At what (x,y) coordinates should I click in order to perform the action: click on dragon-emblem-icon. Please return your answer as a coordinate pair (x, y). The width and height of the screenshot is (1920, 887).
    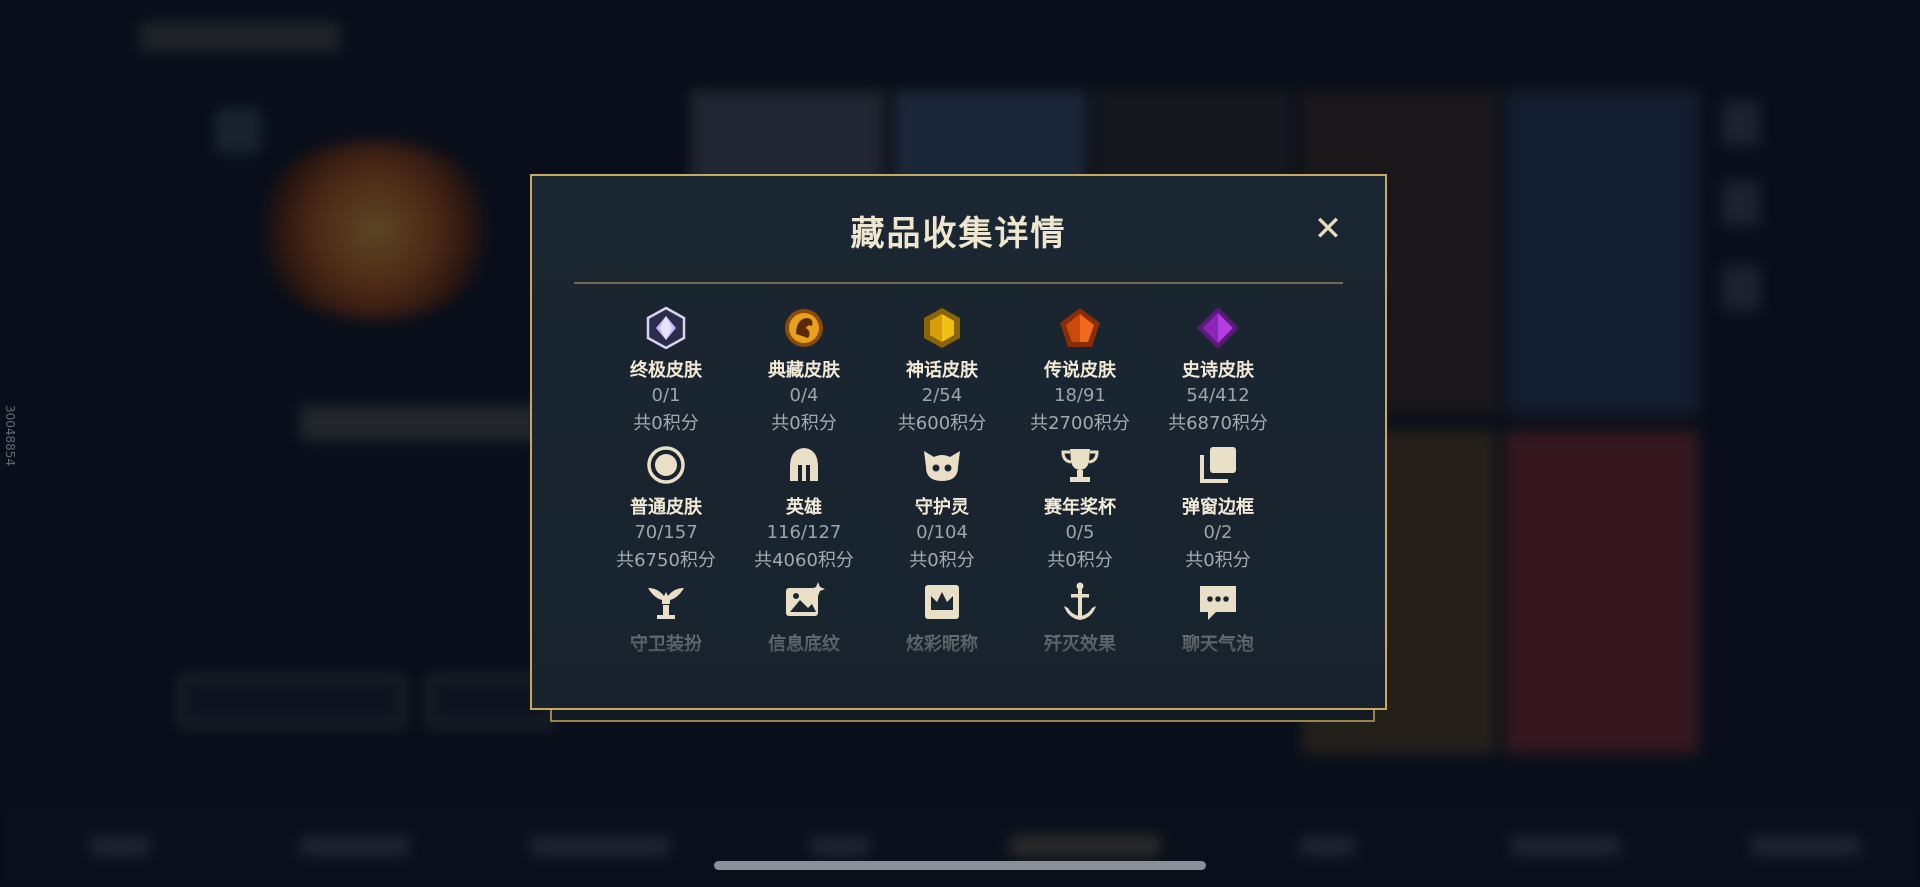
    Looking at the image, I should click on (804, 328).